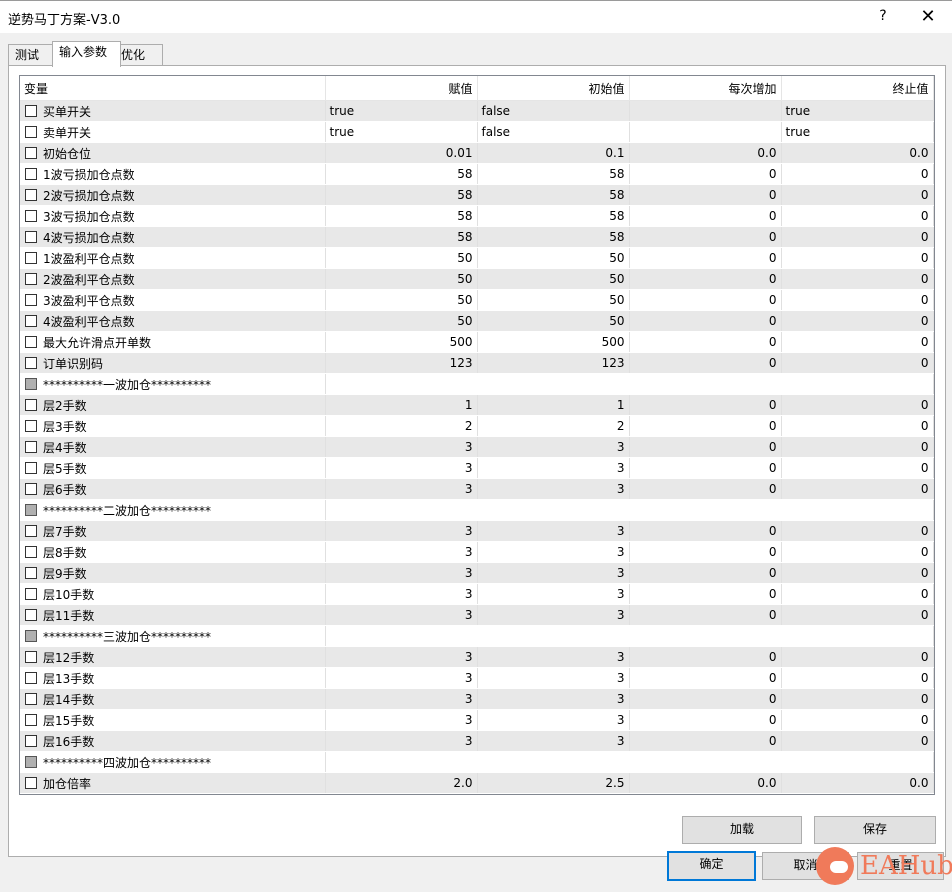 The height and width of the screenshot is (892, 952). I want to click on tab-optimize: 优化, so click(138, 55).